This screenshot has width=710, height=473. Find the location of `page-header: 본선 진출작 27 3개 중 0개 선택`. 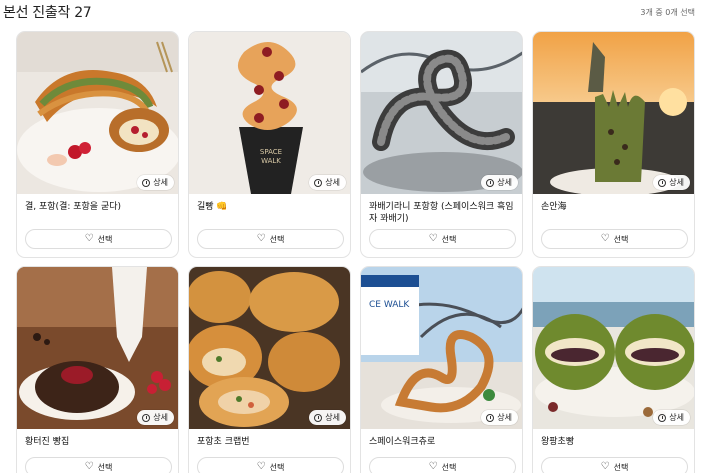

page-header: 본선 진출작 27 3개 중 0개 선택 is located at coordinates (355, 11).